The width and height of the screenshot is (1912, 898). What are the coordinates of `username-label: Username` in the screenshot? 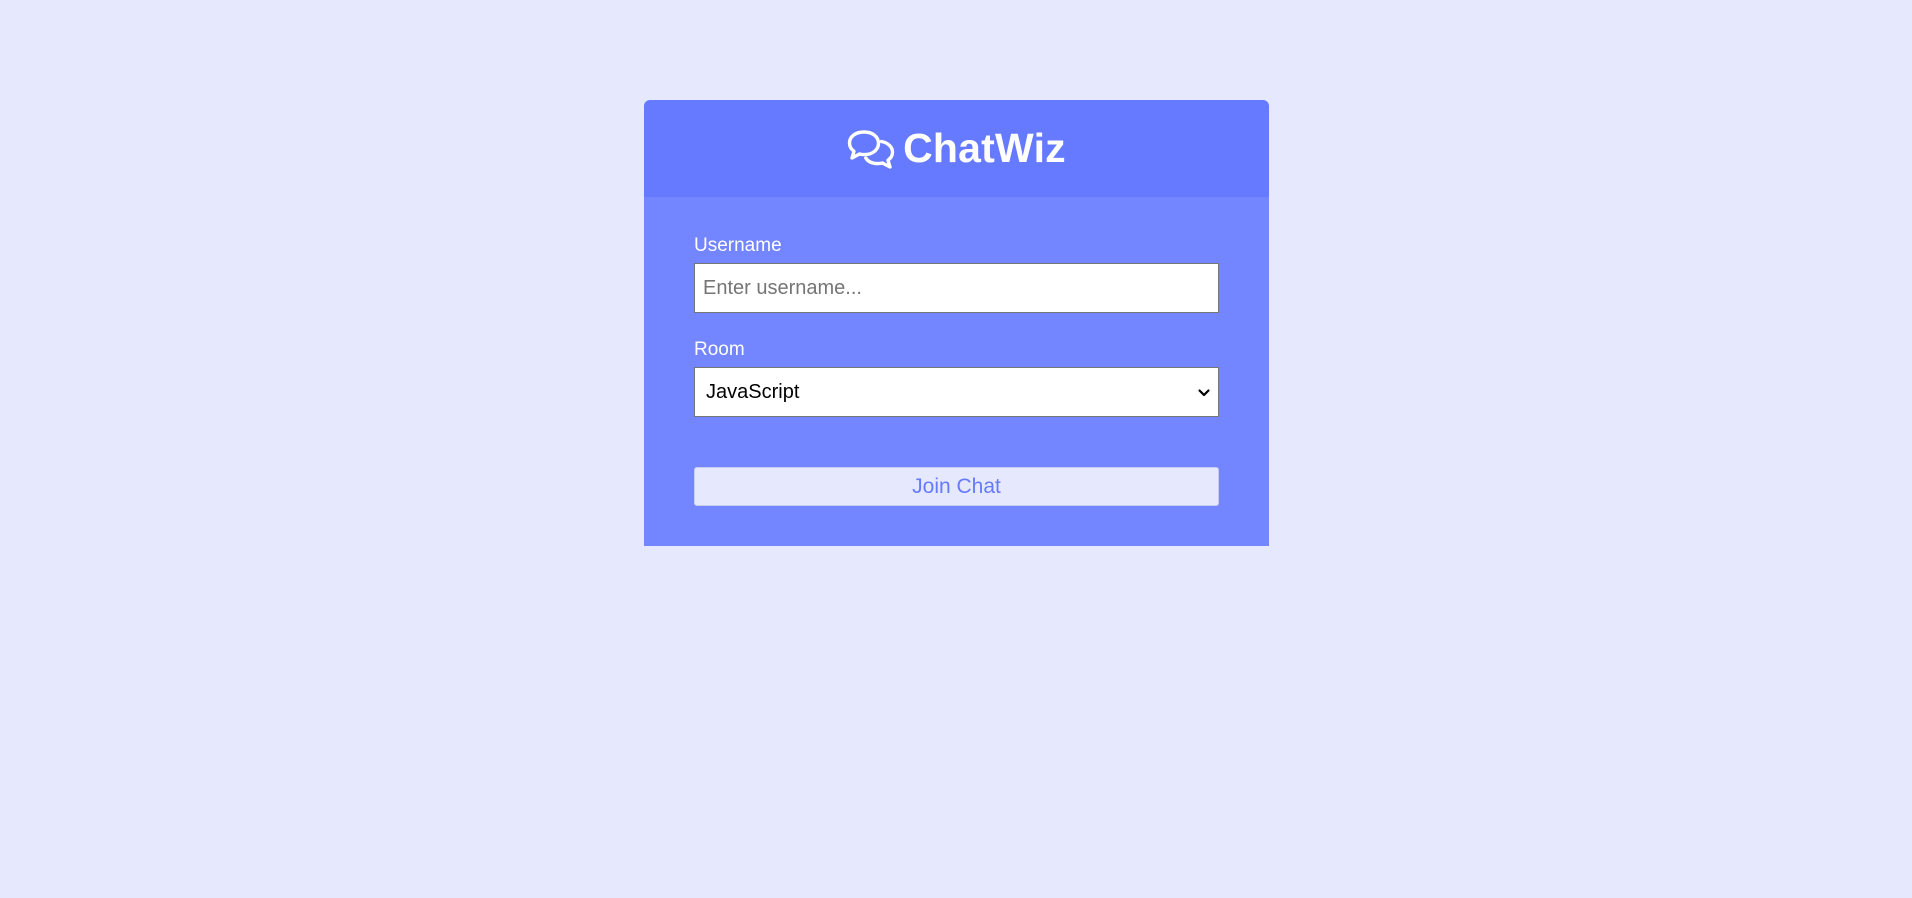 It's located at (738, 245).